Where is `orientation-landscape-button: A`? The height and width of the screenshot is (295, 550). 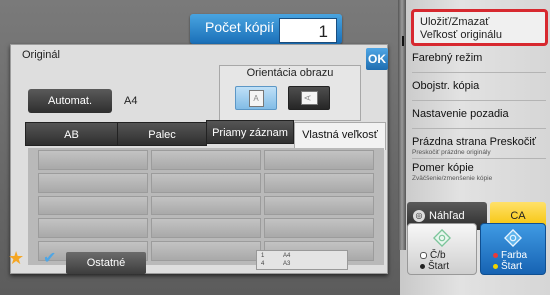 orientation-landscape-button: A is located at coordinates (309, 98).